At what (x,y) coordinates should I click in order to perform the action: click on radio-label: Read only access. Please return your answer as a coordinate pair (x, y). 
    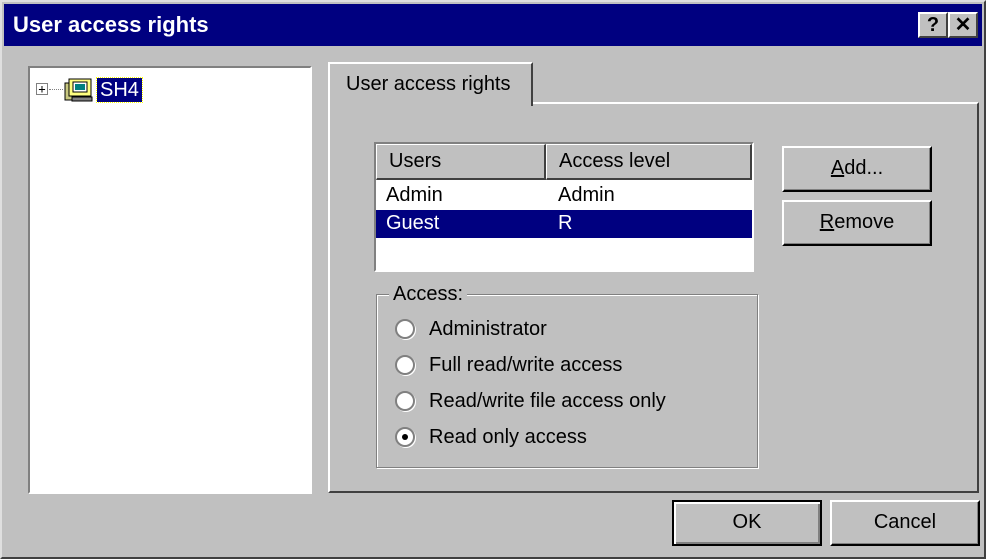
    Looking at the image, I should click on (508, 437).